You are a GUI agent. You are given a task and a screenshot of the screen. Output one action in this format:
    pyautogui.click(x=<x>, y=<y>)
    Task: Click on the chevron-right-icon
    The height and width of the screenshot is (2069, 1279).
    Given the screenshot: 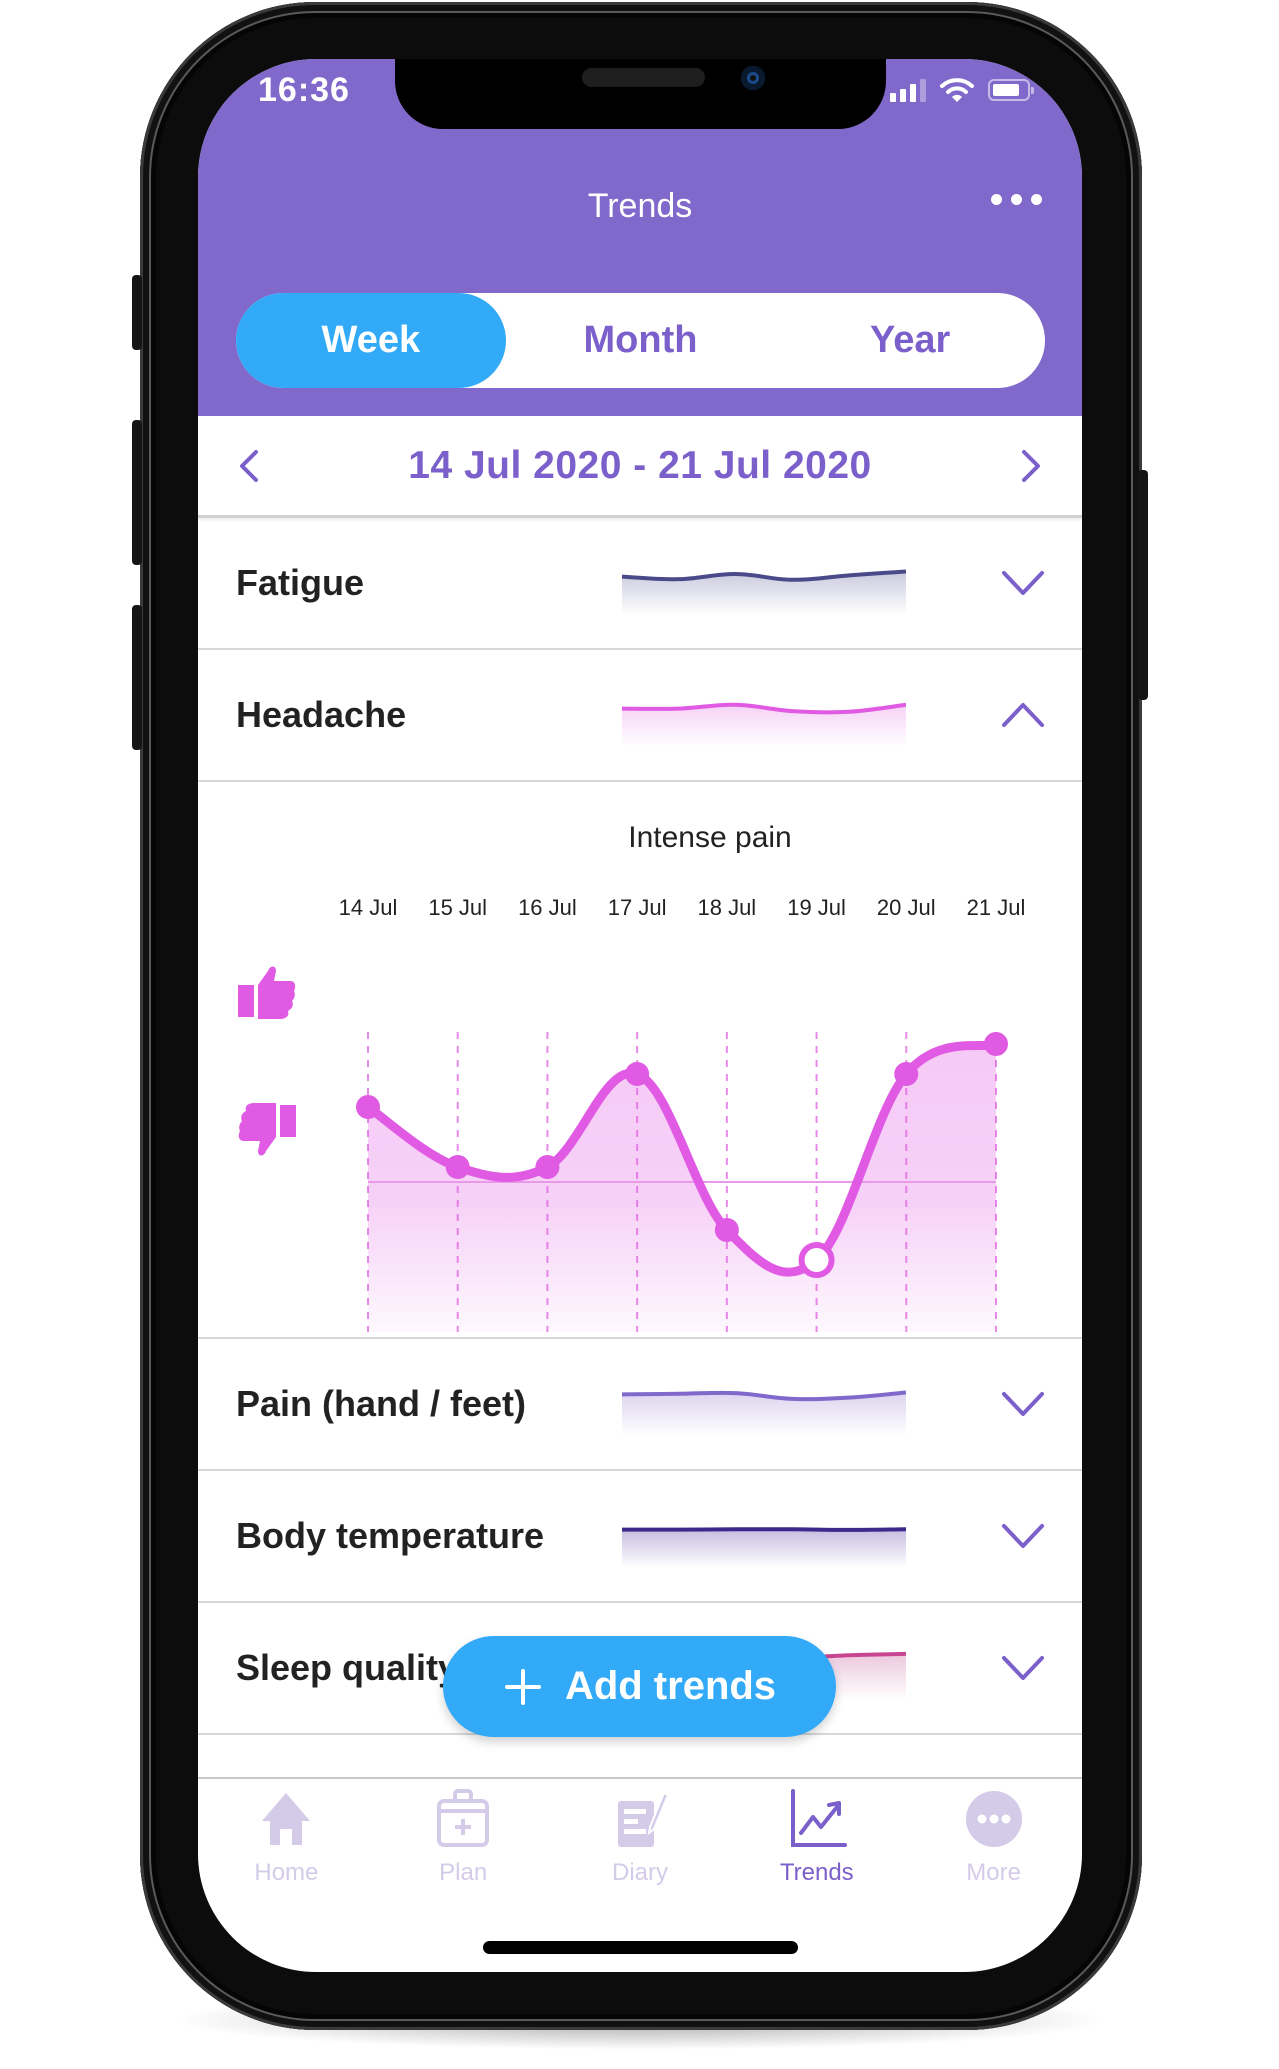 What is the action you would take?
    pyautogui.click(x=1030, y=466)
    